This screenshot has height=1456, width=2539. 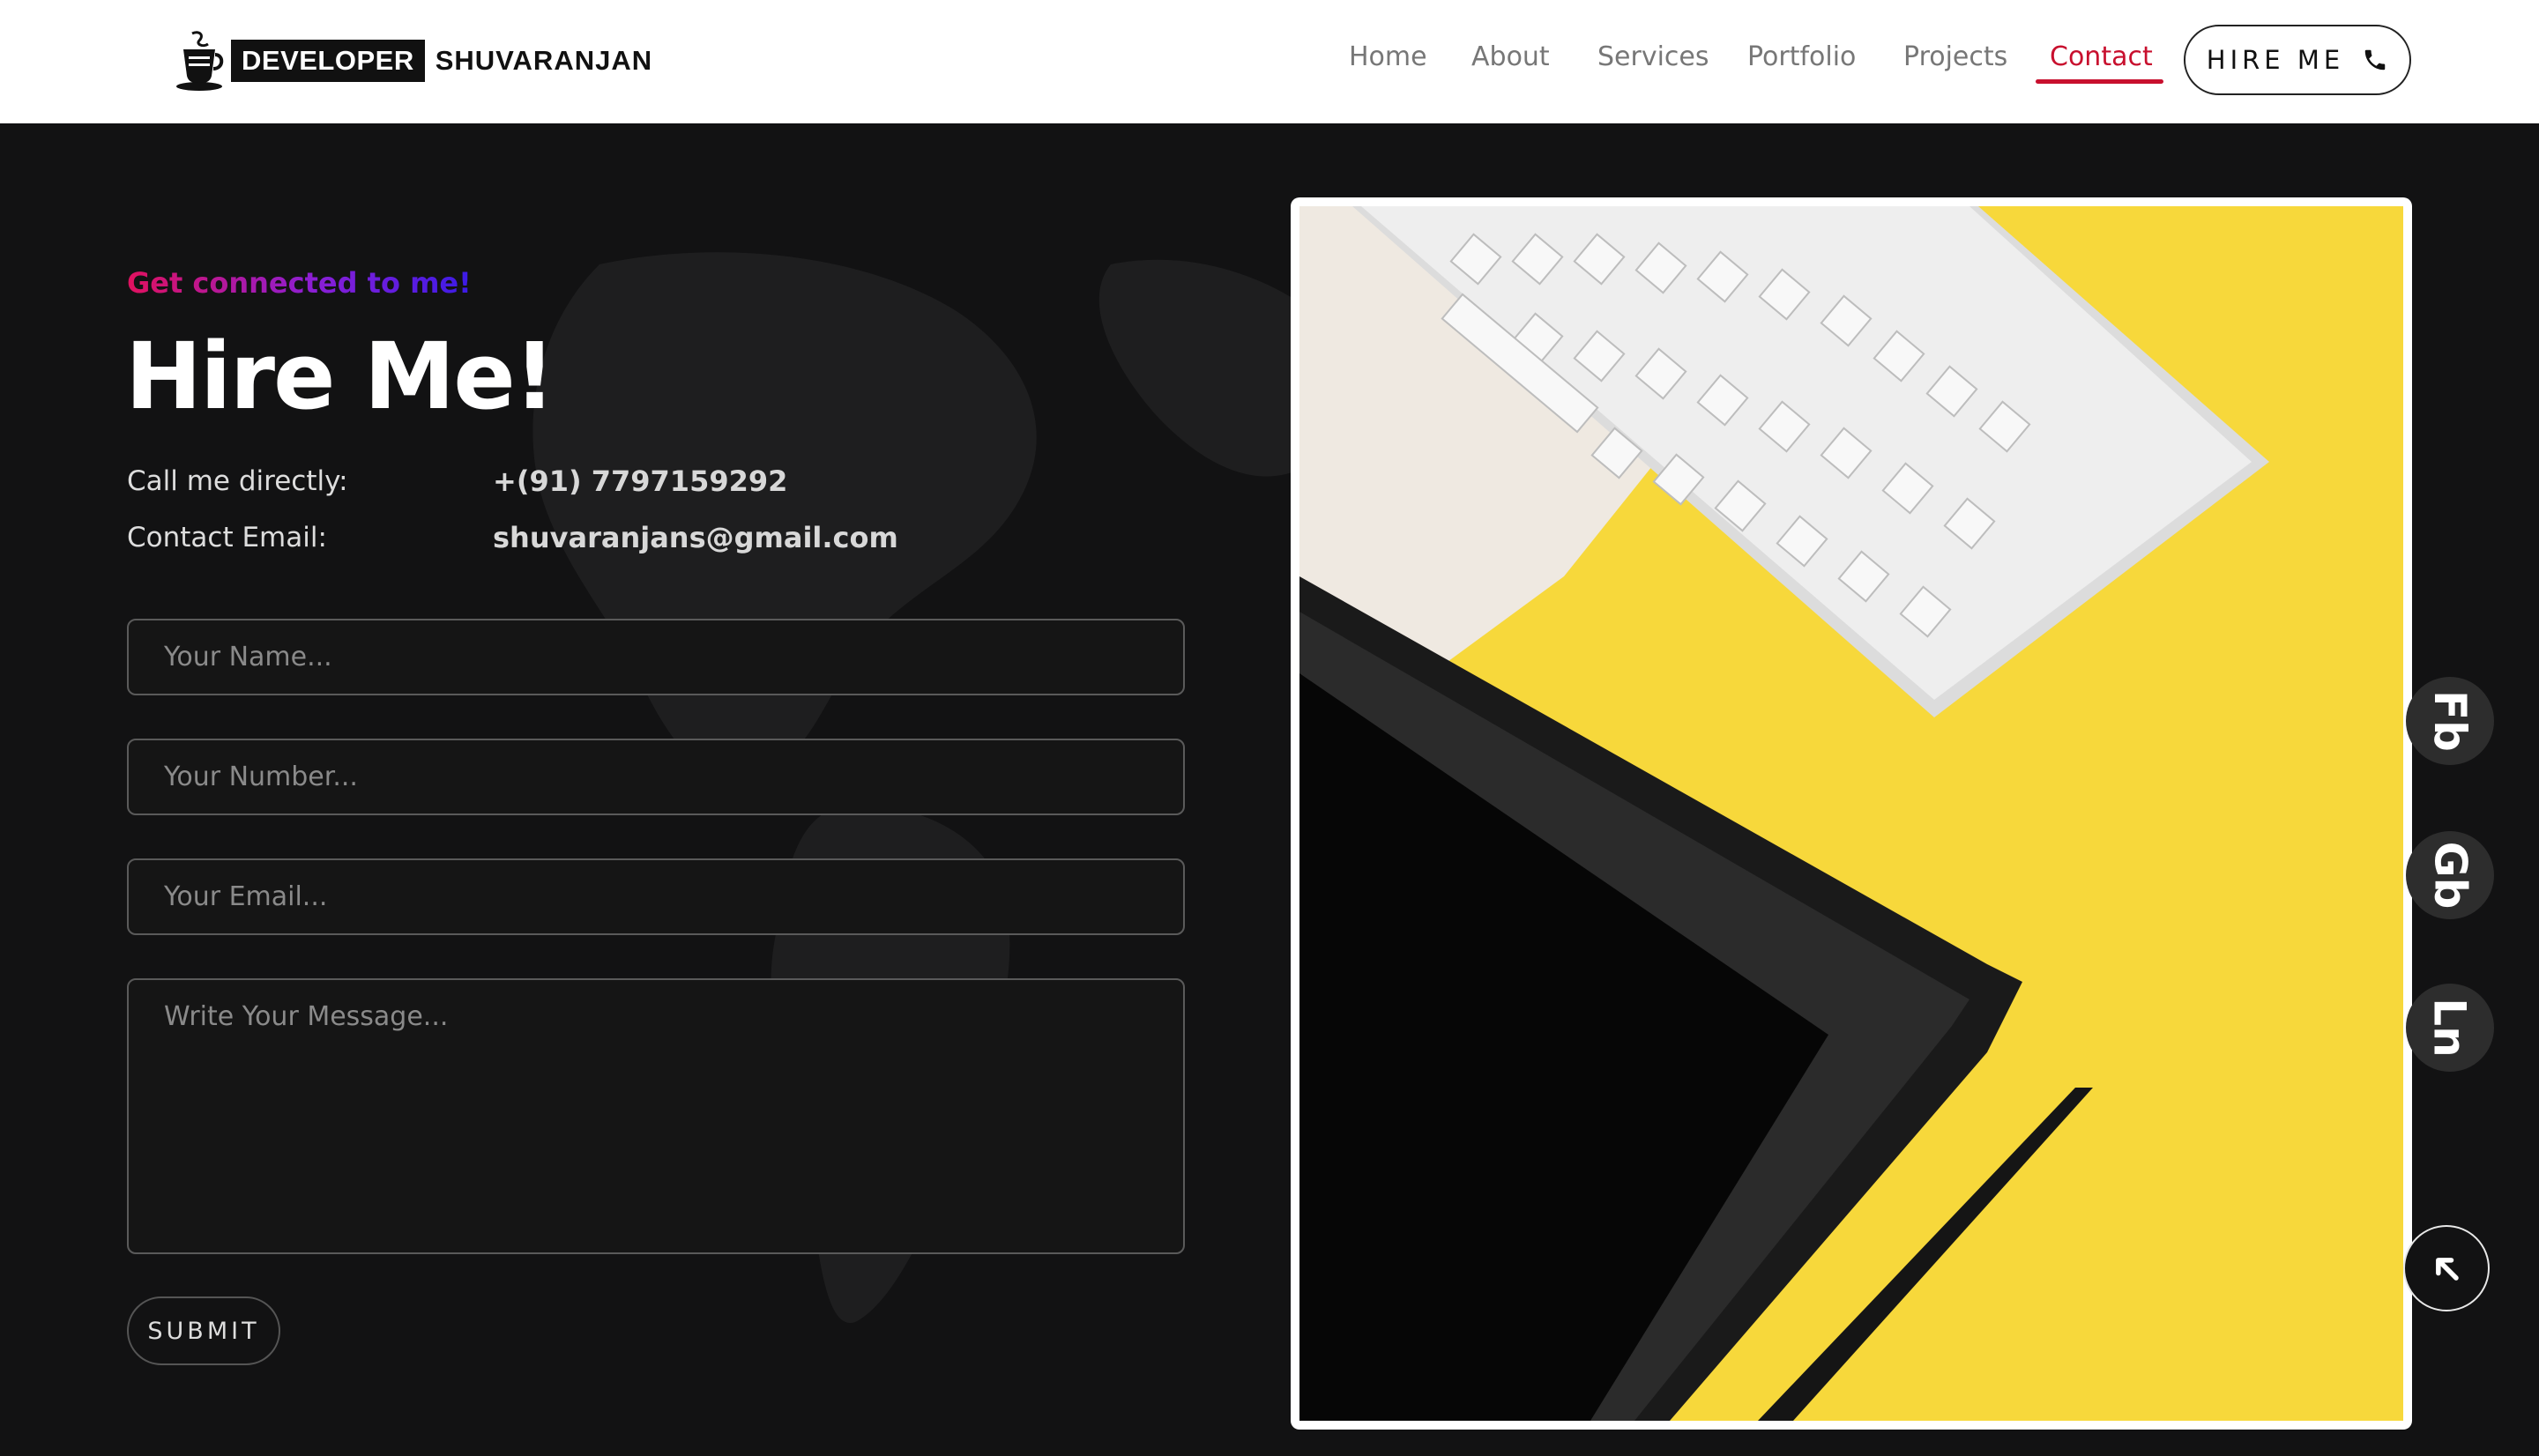 What do you see at coordinates (299, 283) in the screenshot?
I see `section-tagline: Get connected to me!` at bounding box center [299, 283].